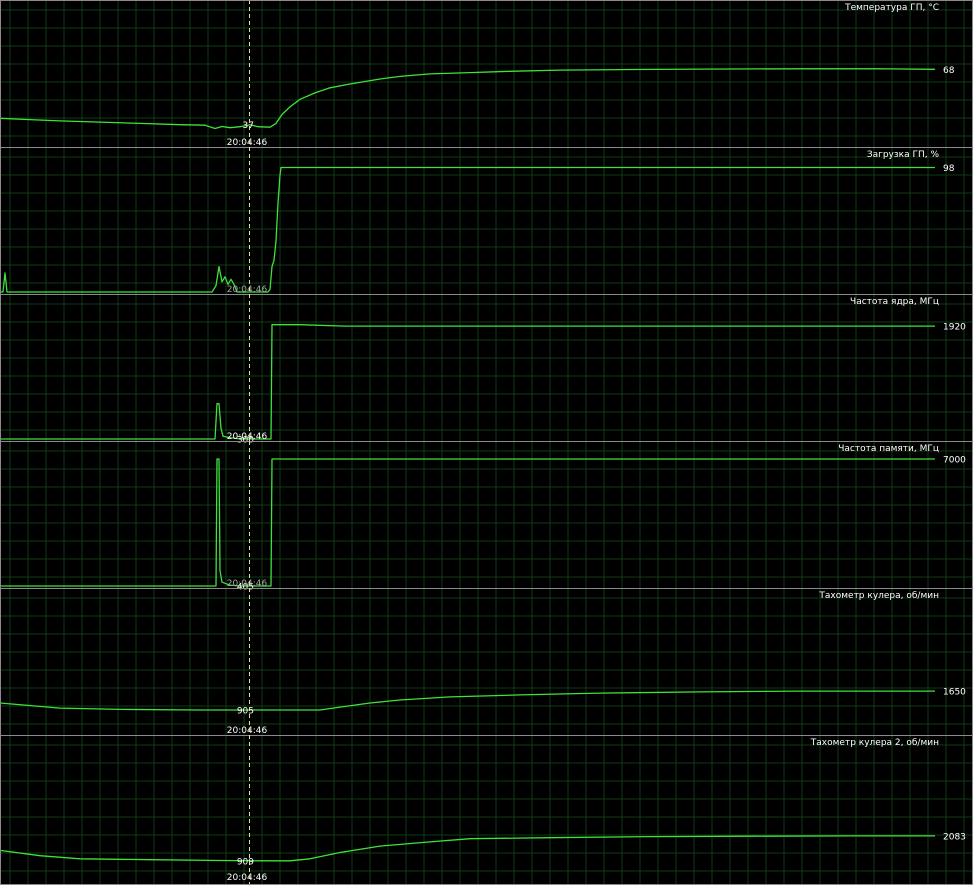  Describe the element at coordinates (949, 71) in the screenshot. I see `graph-current-value: 68` at that location.